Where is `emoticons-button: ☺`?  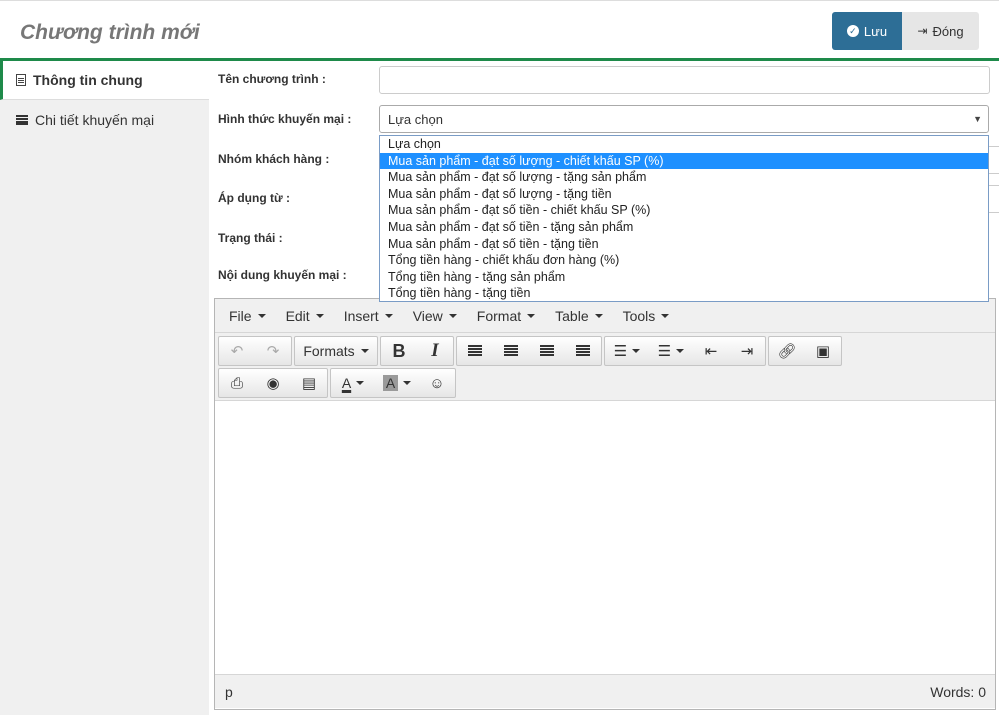 emoticons-button: ☺ is located at coordinates (437, 383).